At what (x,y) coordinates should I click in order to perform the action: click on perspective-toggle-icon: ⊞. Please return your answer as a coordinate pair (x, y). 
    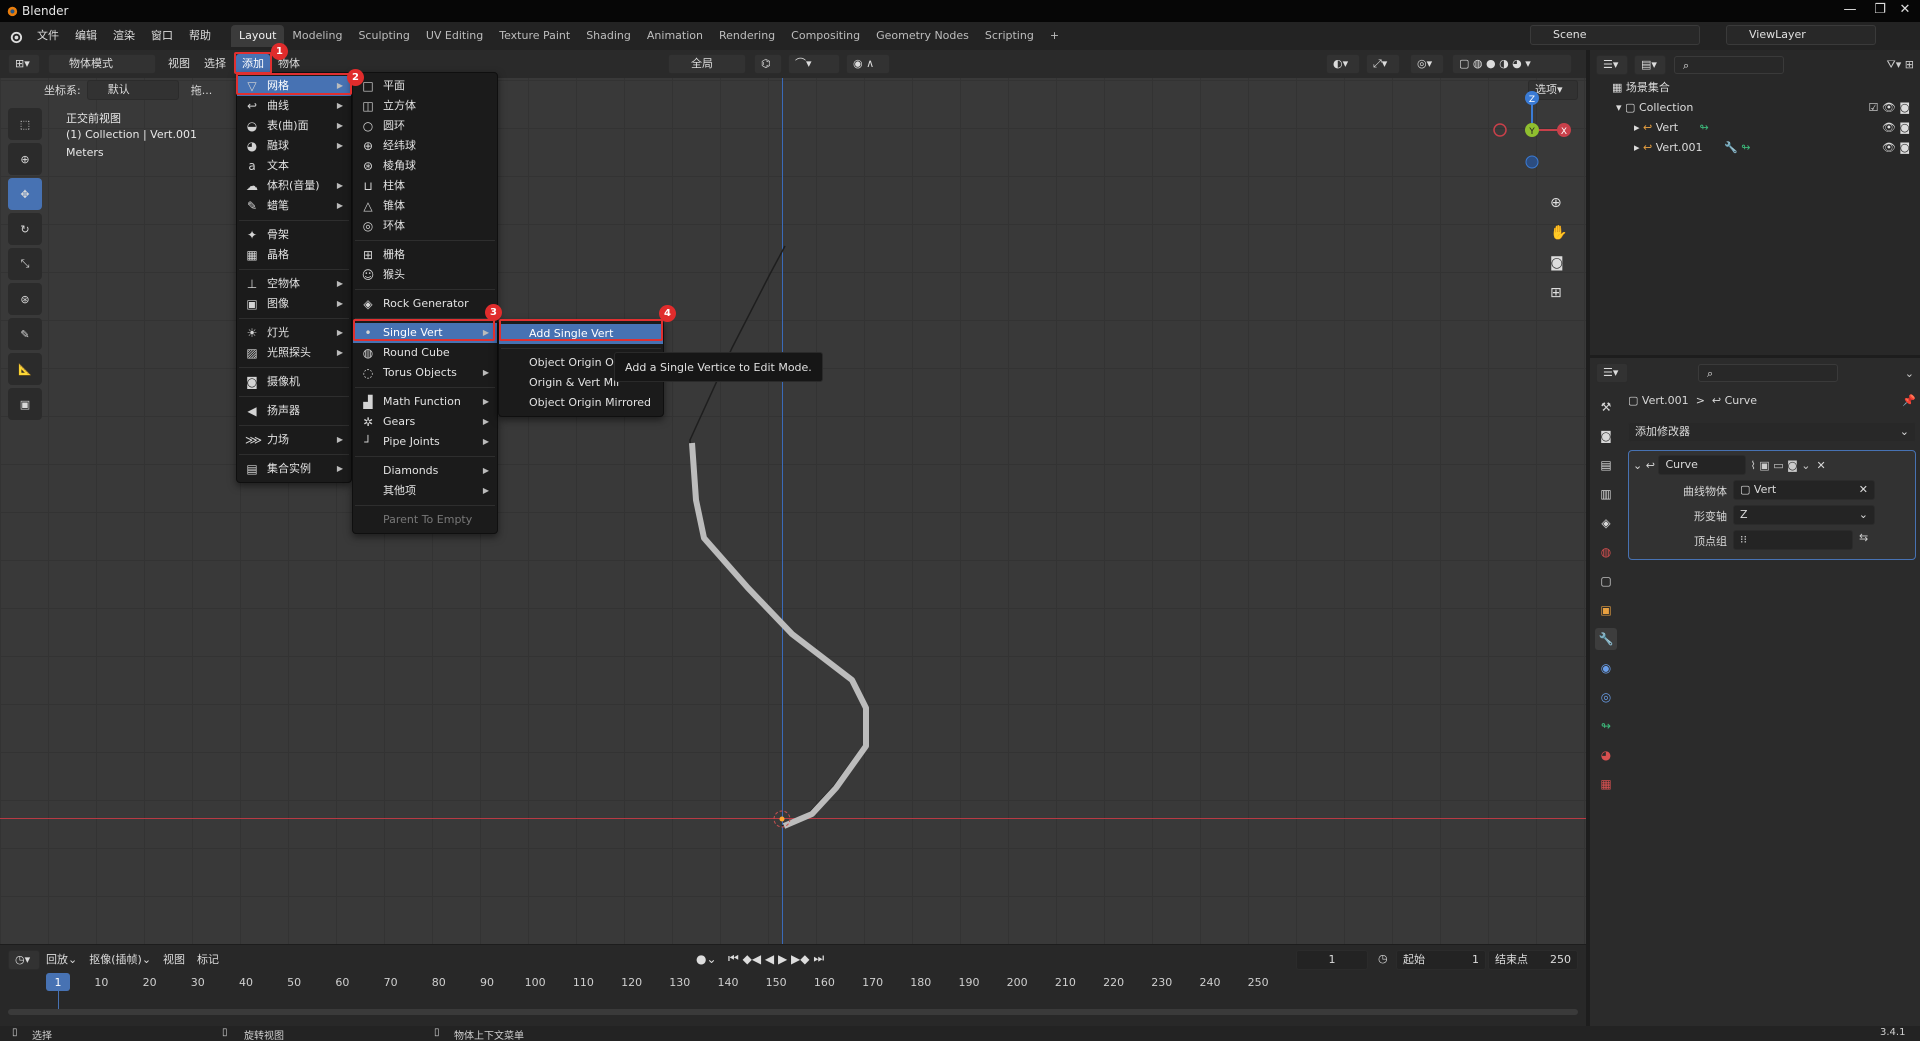
    Looking at the image, I should click on (1556, 293).